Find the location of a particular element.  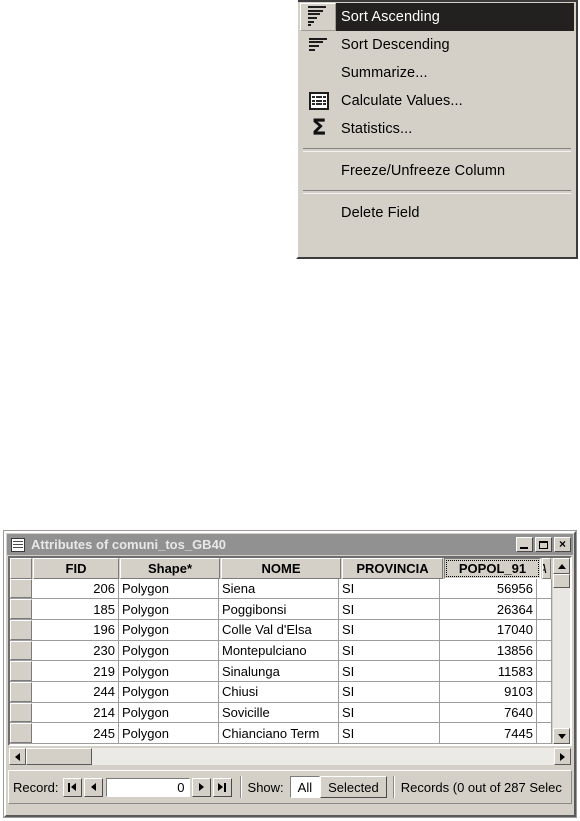

cell-popol-91: 9103 is located at coordinates (488, 691).